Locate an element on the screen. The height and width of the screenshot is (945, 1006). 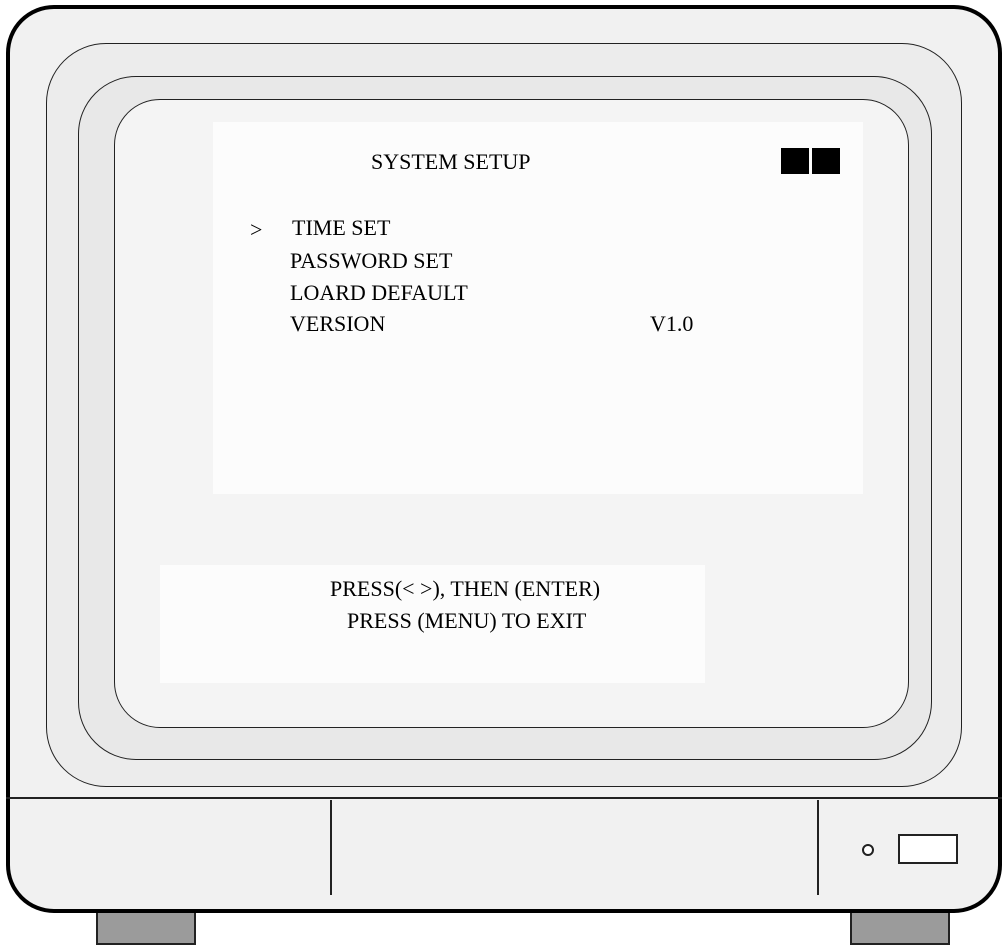
monitor-foot-left is located at coordinates (146, 929).